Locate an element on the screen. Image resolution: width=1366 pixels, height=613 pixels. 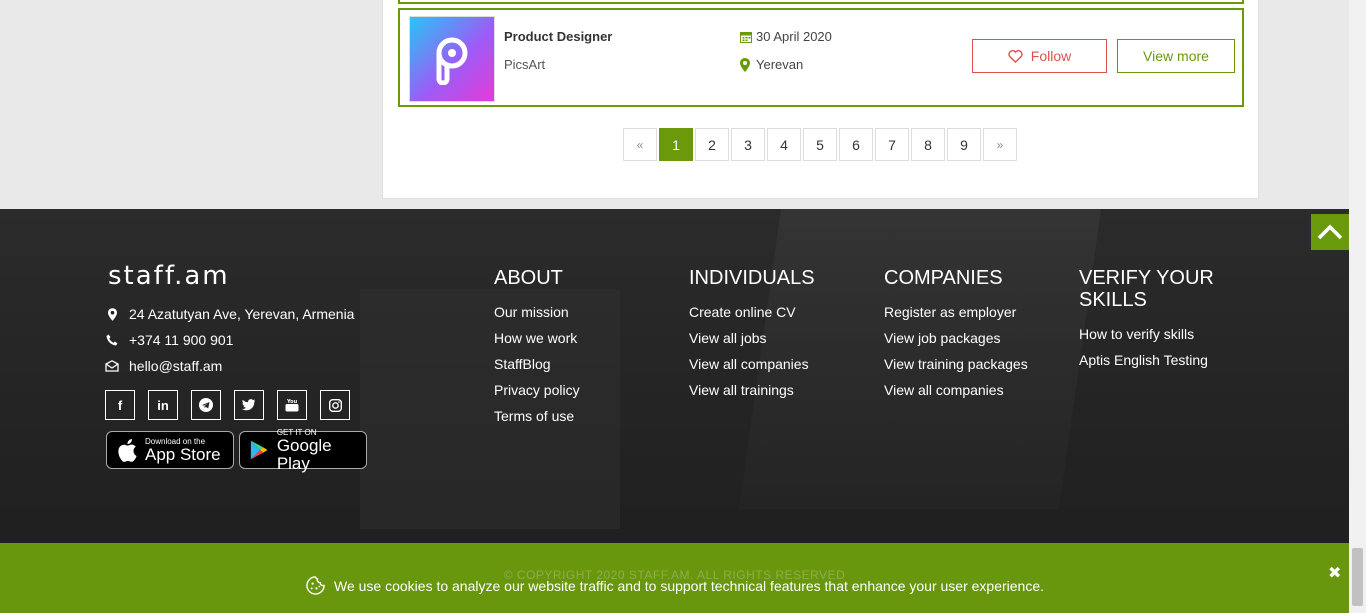
page-5: 5 is located at coordinates (820, 144).